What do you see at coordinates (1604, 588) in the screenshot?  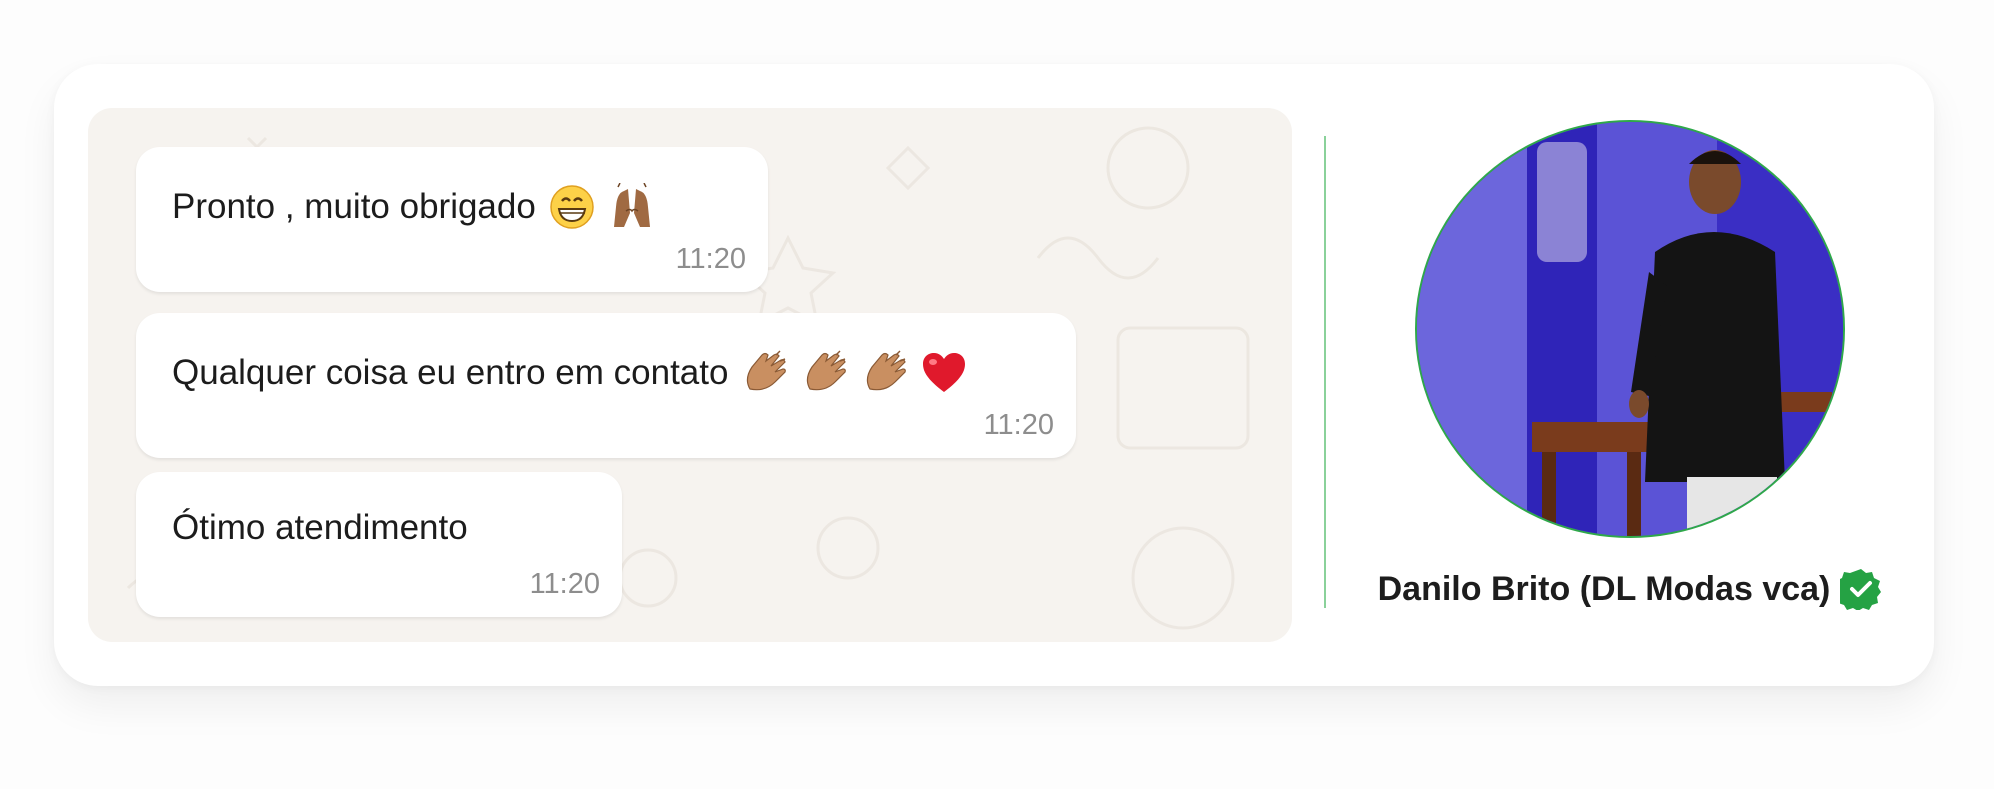 I see `contact-name: Danilo Brito (DL Modas vca)` at bounding box center [1604, 588].